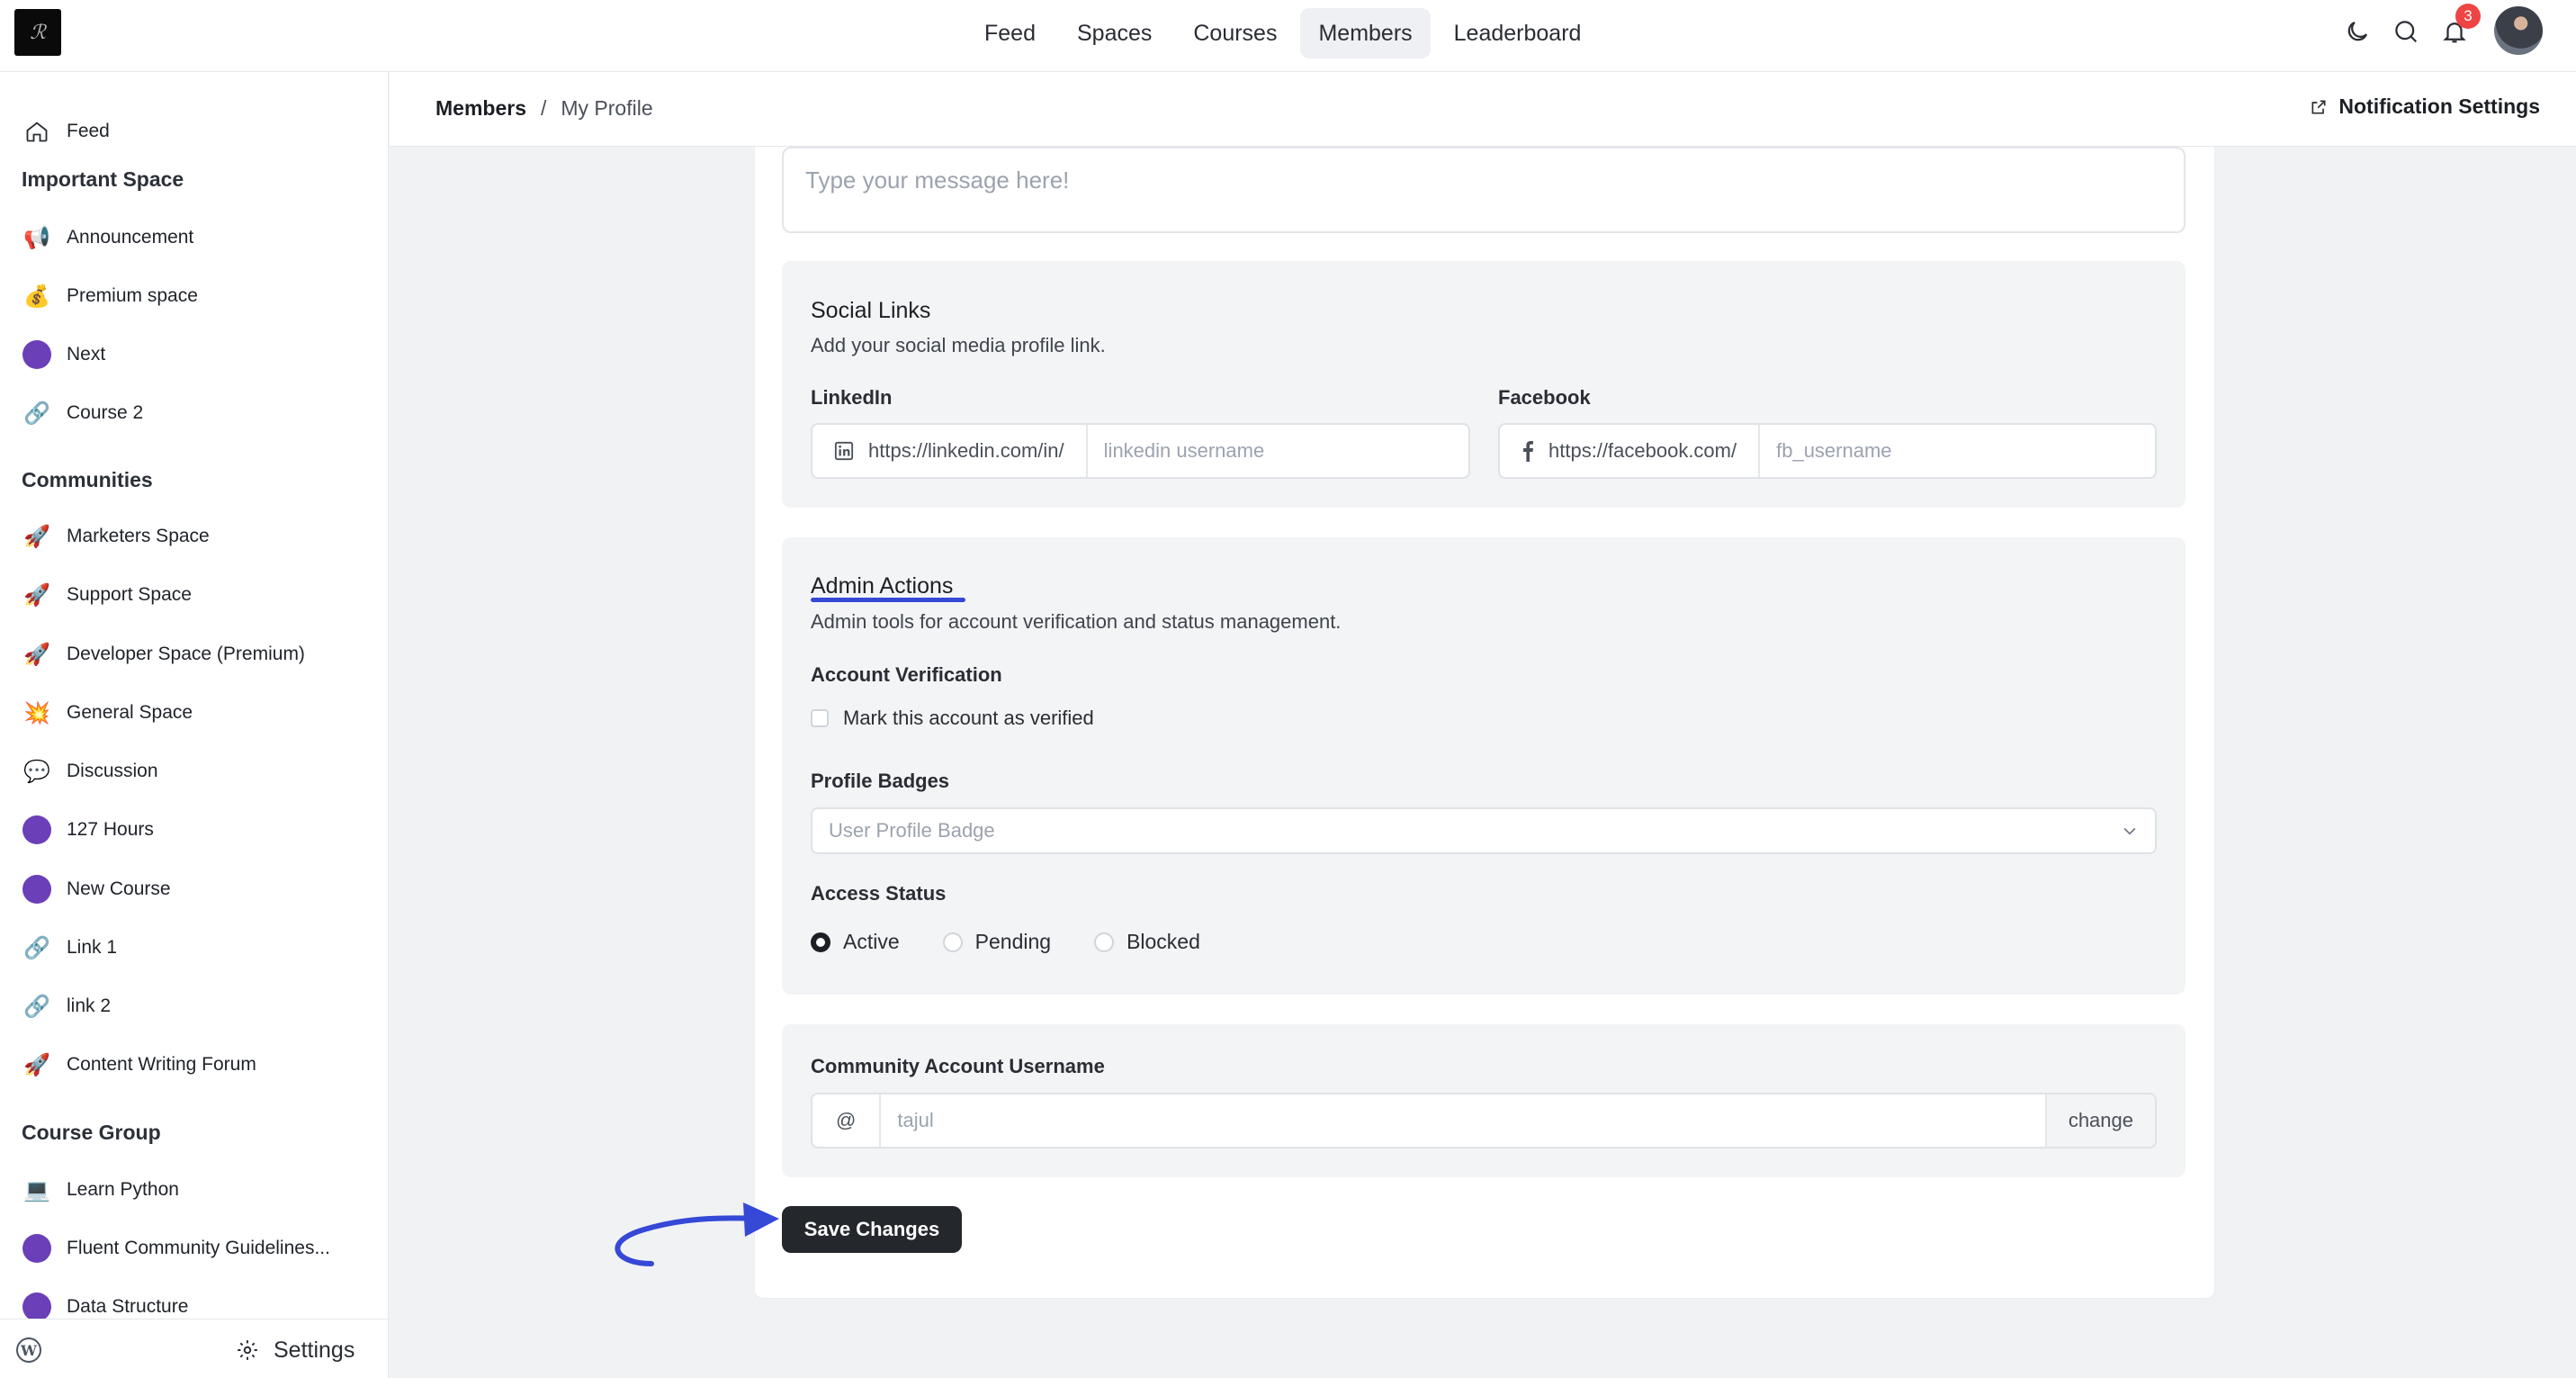  Describe the element at coordinates (139, 536) in the screenshot. I see `sidebar-item-label: Marketers Space` at that location.